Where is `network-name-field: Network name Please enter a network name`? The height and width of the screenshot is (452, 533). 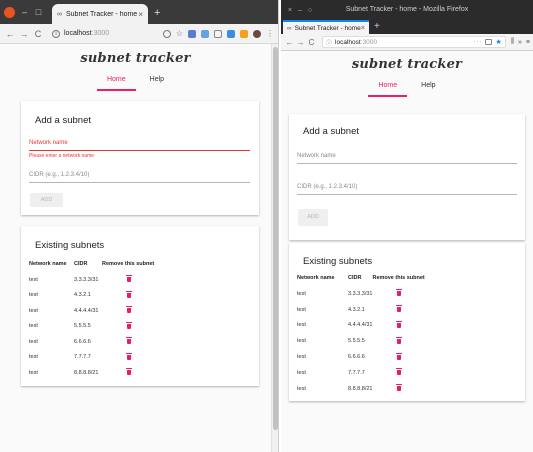
network-name-field: Network name Please enter a network name is located at coordinates (139, 149).